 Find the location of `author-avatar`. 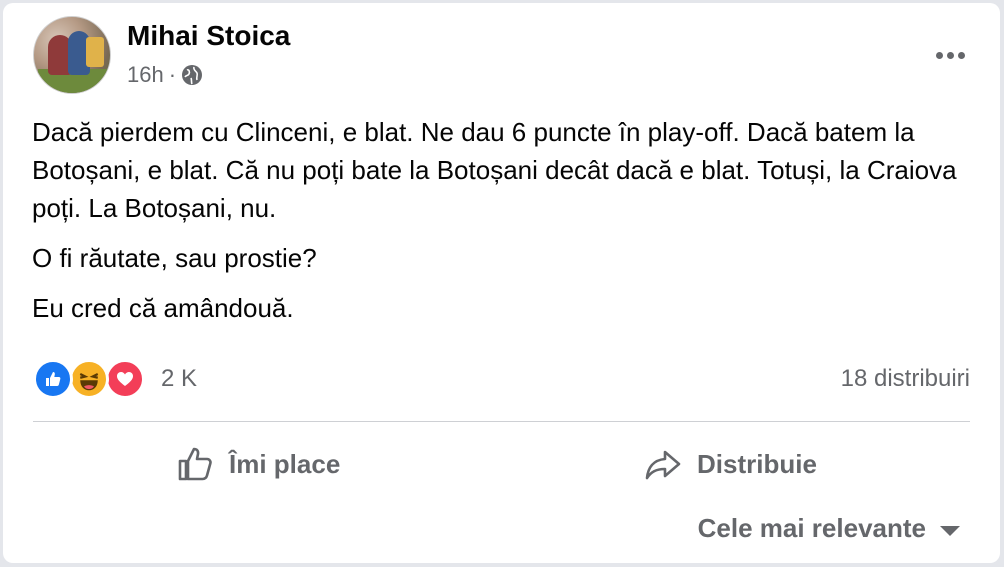

author-avatar is located at coordinates (72, 55).